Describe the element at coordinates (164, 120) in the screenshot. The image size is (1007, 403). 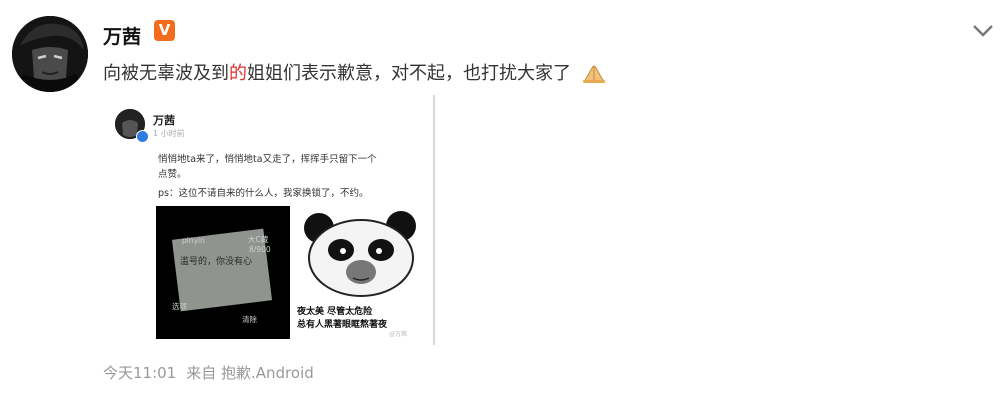
I see `embedded-author: 万茜` at that location.